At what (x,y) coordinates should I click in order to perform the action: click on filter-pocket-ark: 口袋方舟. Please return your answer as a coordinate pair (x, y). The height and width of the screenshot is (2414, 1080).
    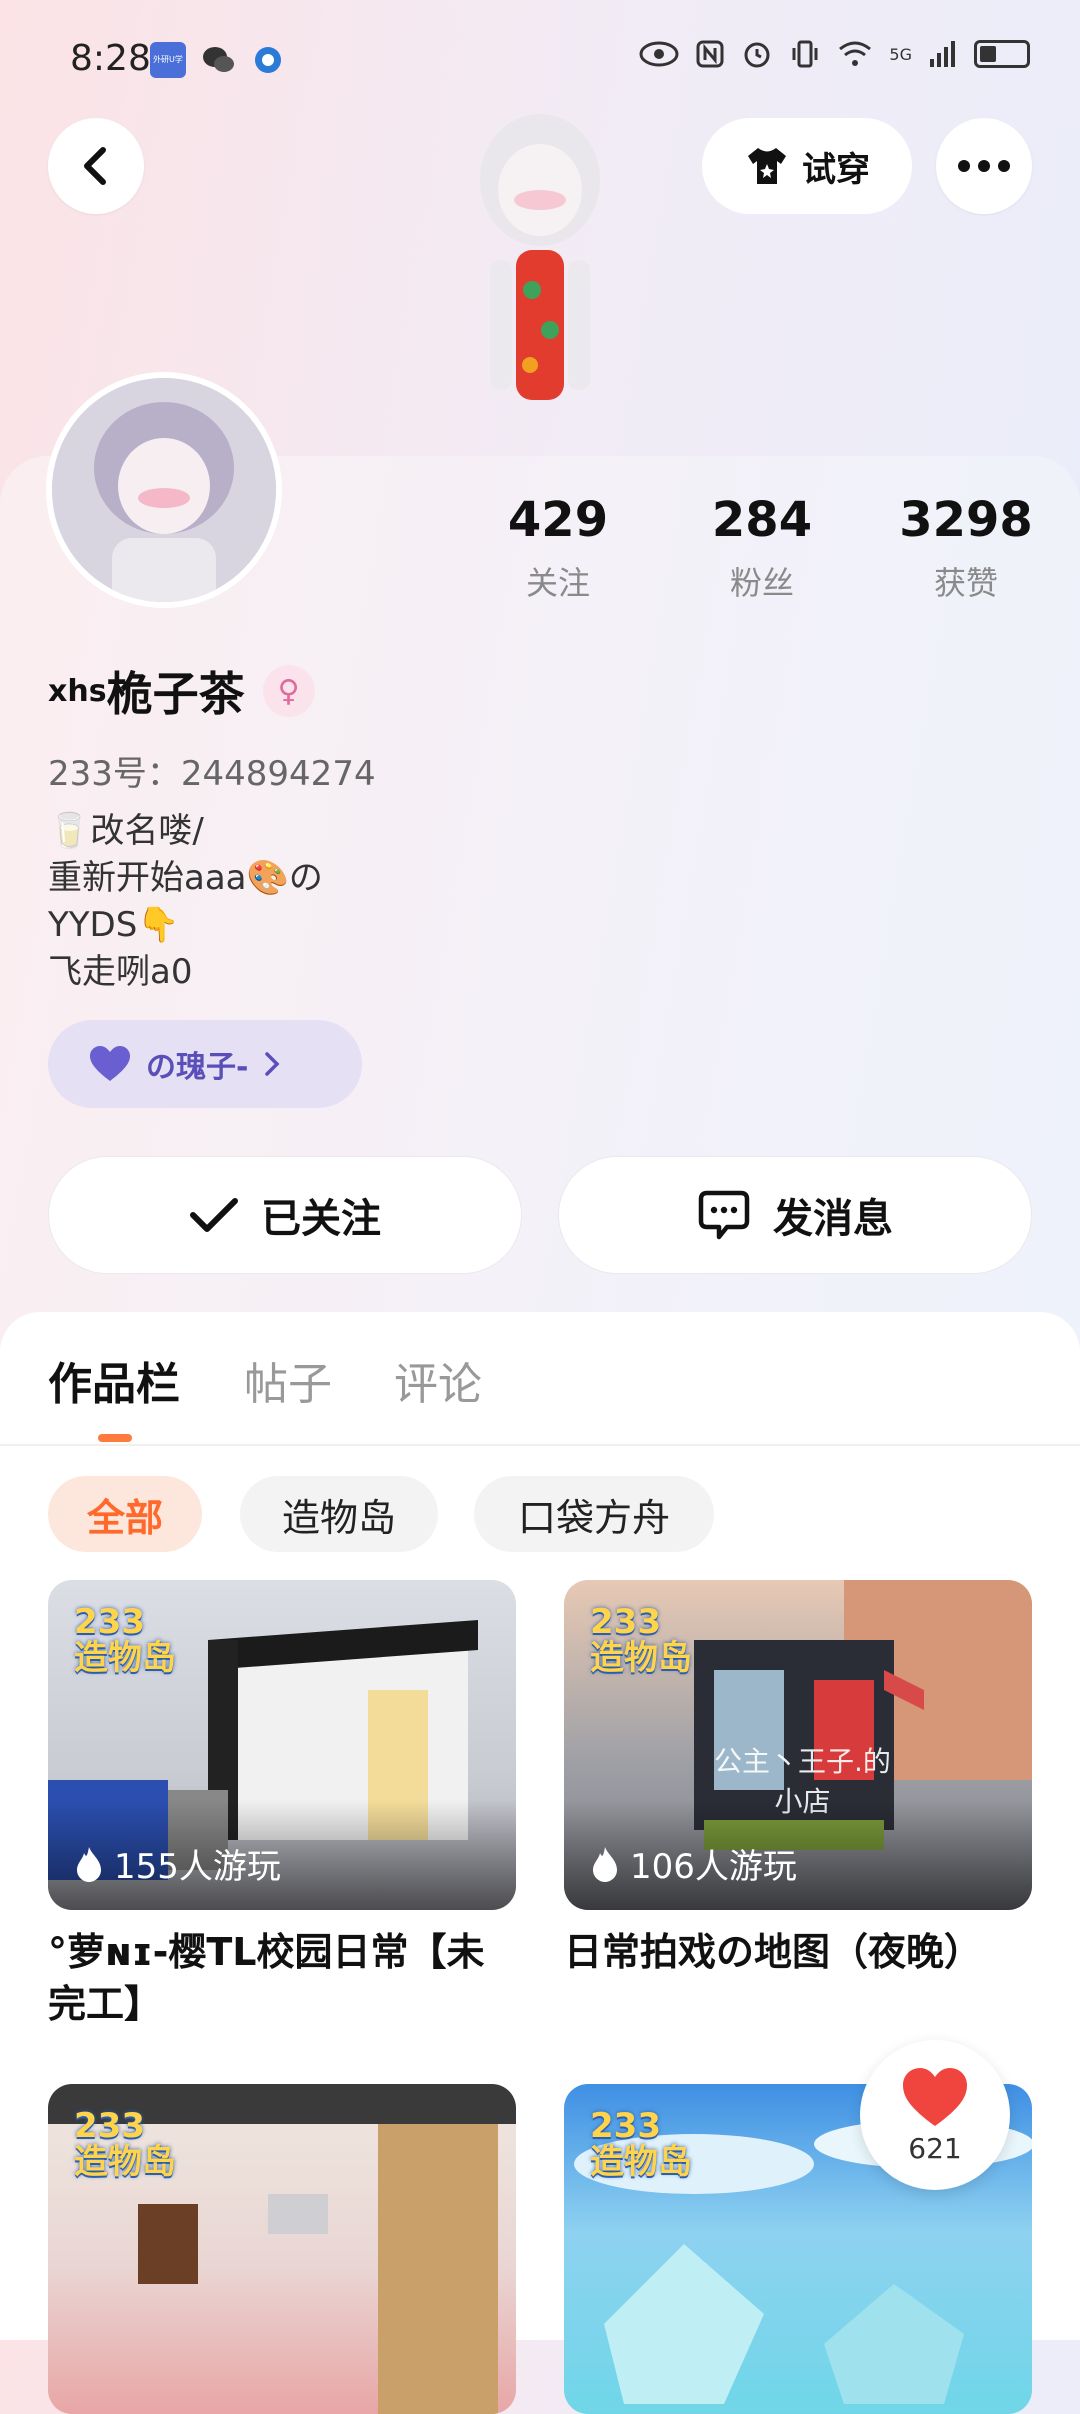
    Looking at the image, I should click on (594, 1514).